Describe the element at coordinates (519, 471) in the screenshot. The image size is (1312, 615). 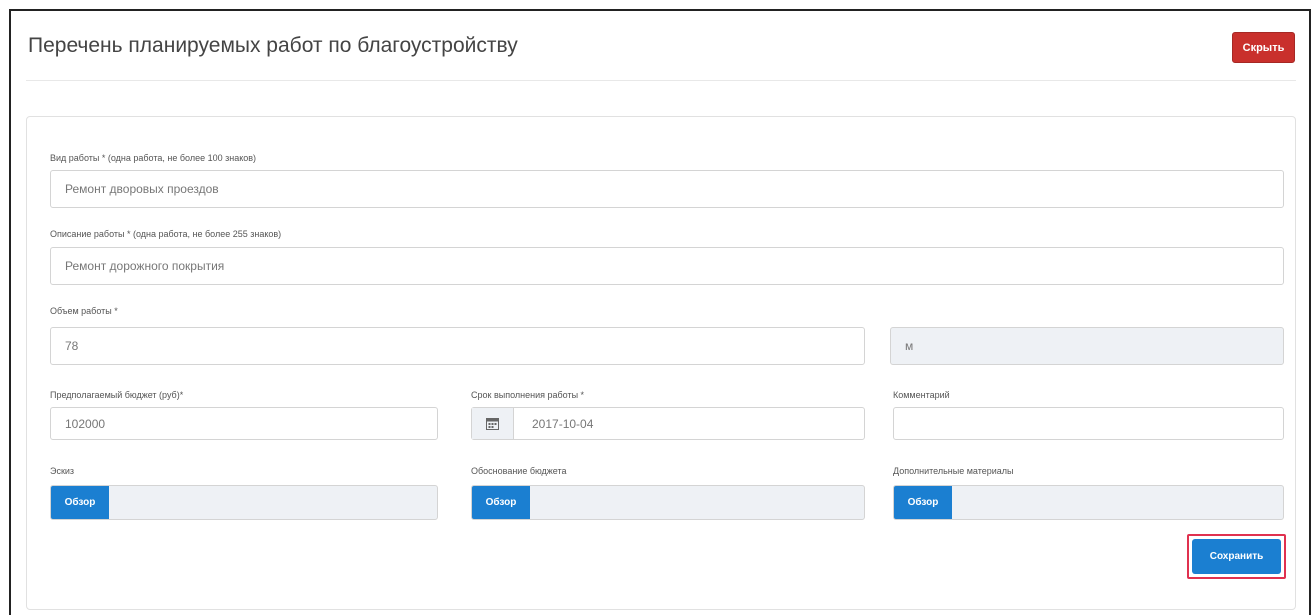
I see `budget-justification-label: Обоснование бюджета` at that location.